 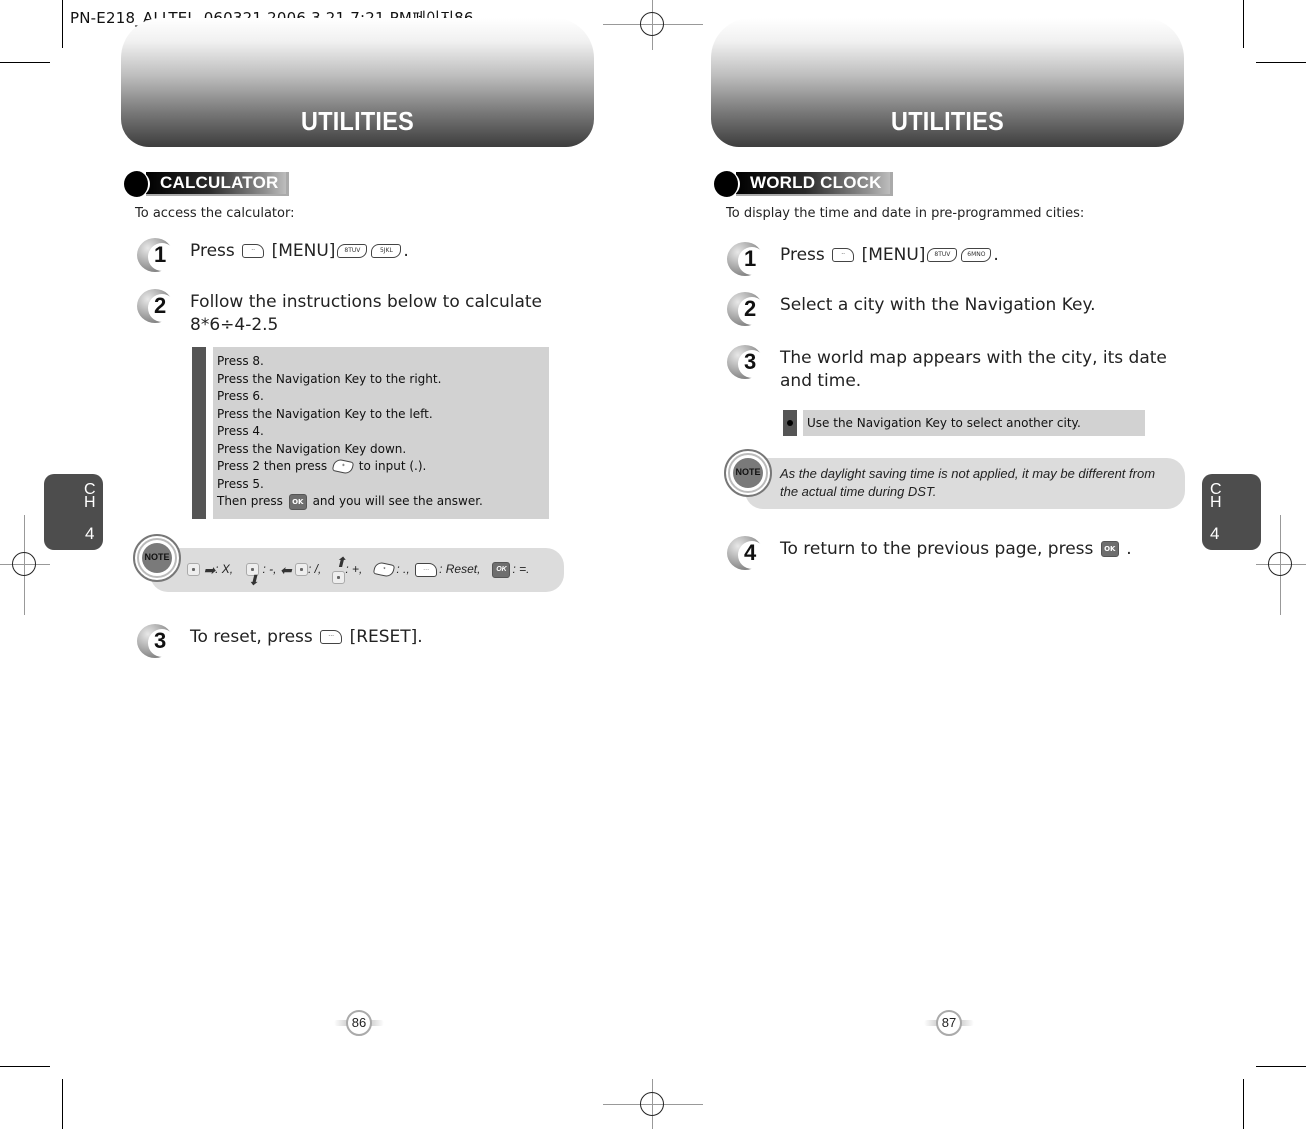 What do you see at coordinates (218, 184) in the screenshot?
I see `section-title: CALCULATOR` at bounding box center [218, 184].